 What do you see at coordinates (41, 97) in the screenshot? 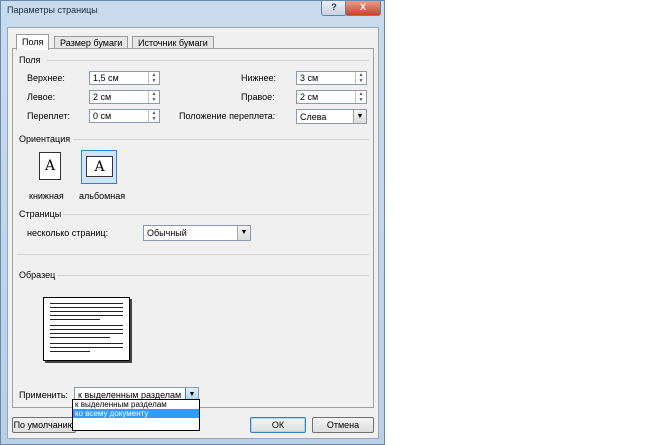
I see `left-margin-label: Левое:` at bounding box center [41, 97].